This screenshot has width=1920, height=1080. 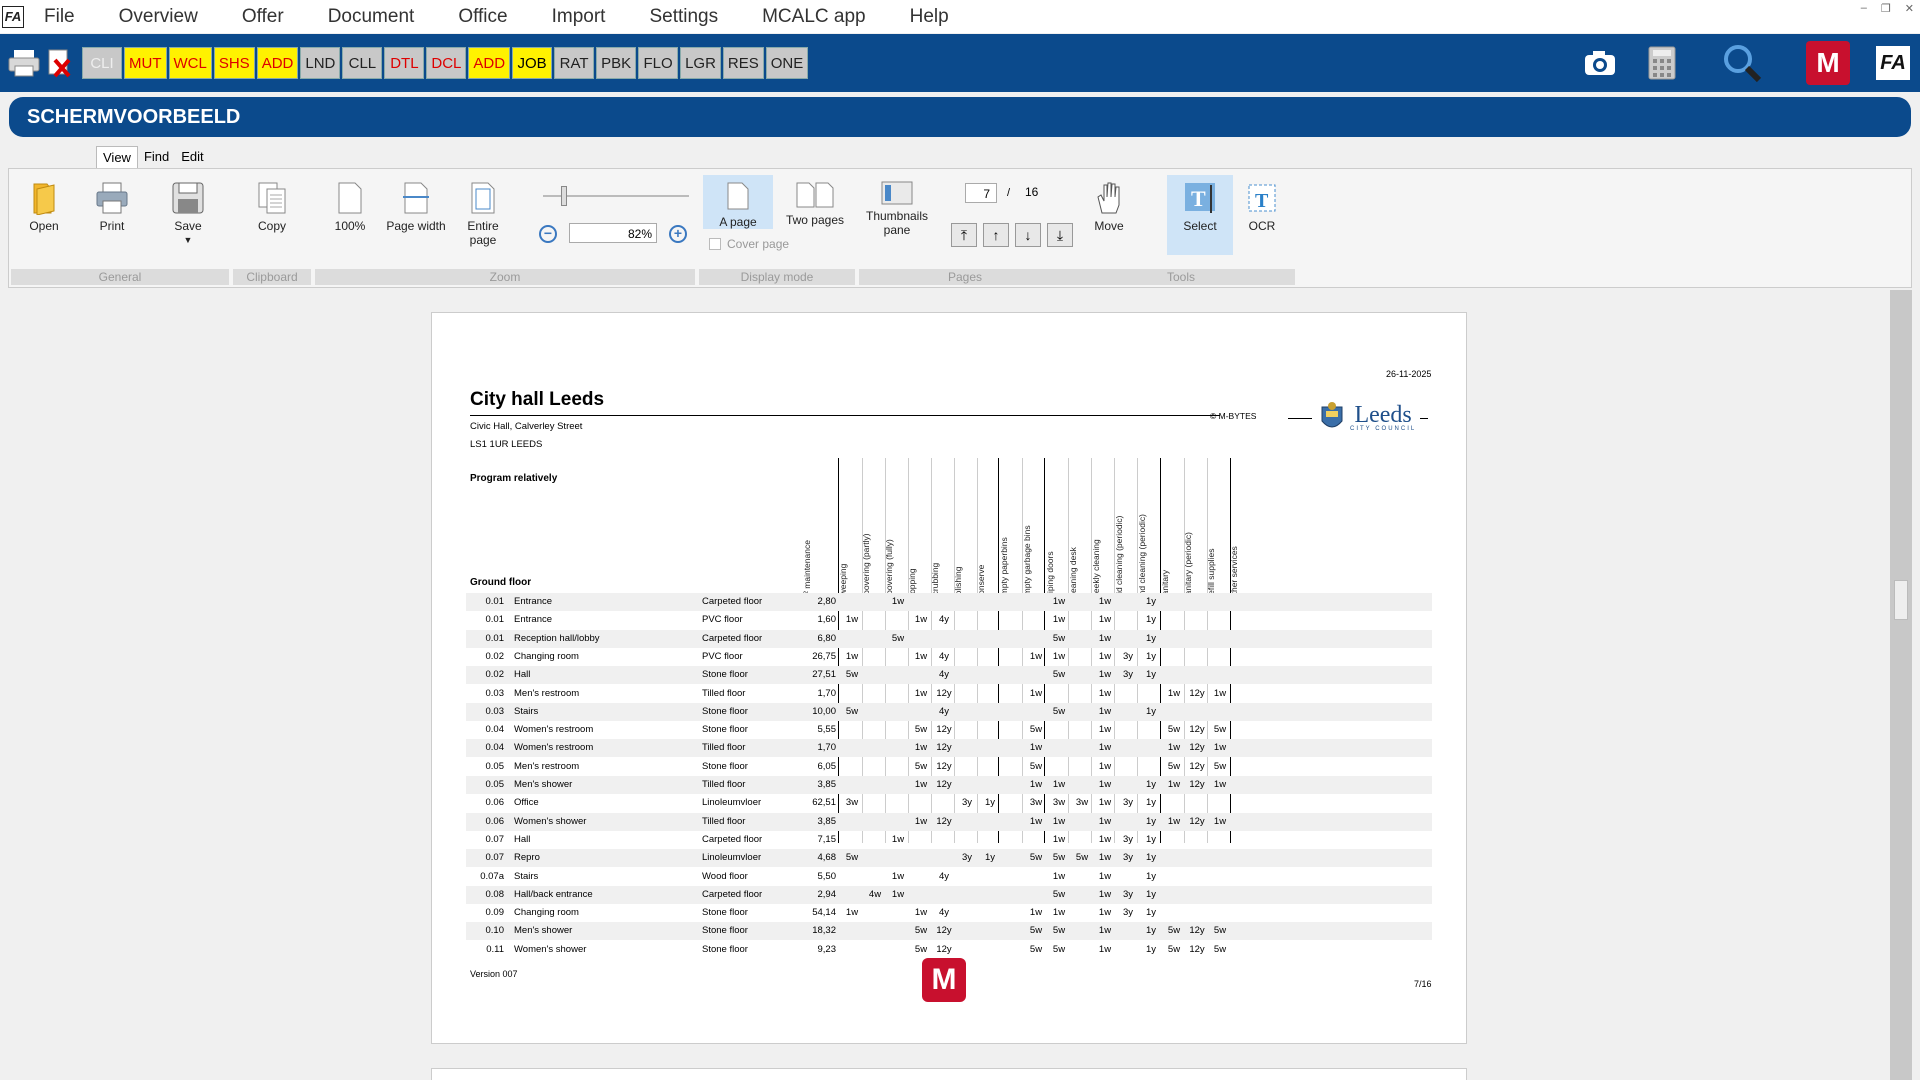 I want to click on save-button: Save ▼, so click(x=188, y=213).